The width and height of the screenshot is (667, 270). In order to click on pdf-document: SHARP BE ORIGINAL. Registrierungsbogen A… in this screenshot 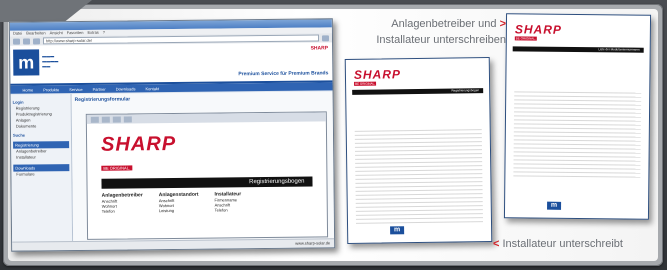, I will do `click(207, 172)`.